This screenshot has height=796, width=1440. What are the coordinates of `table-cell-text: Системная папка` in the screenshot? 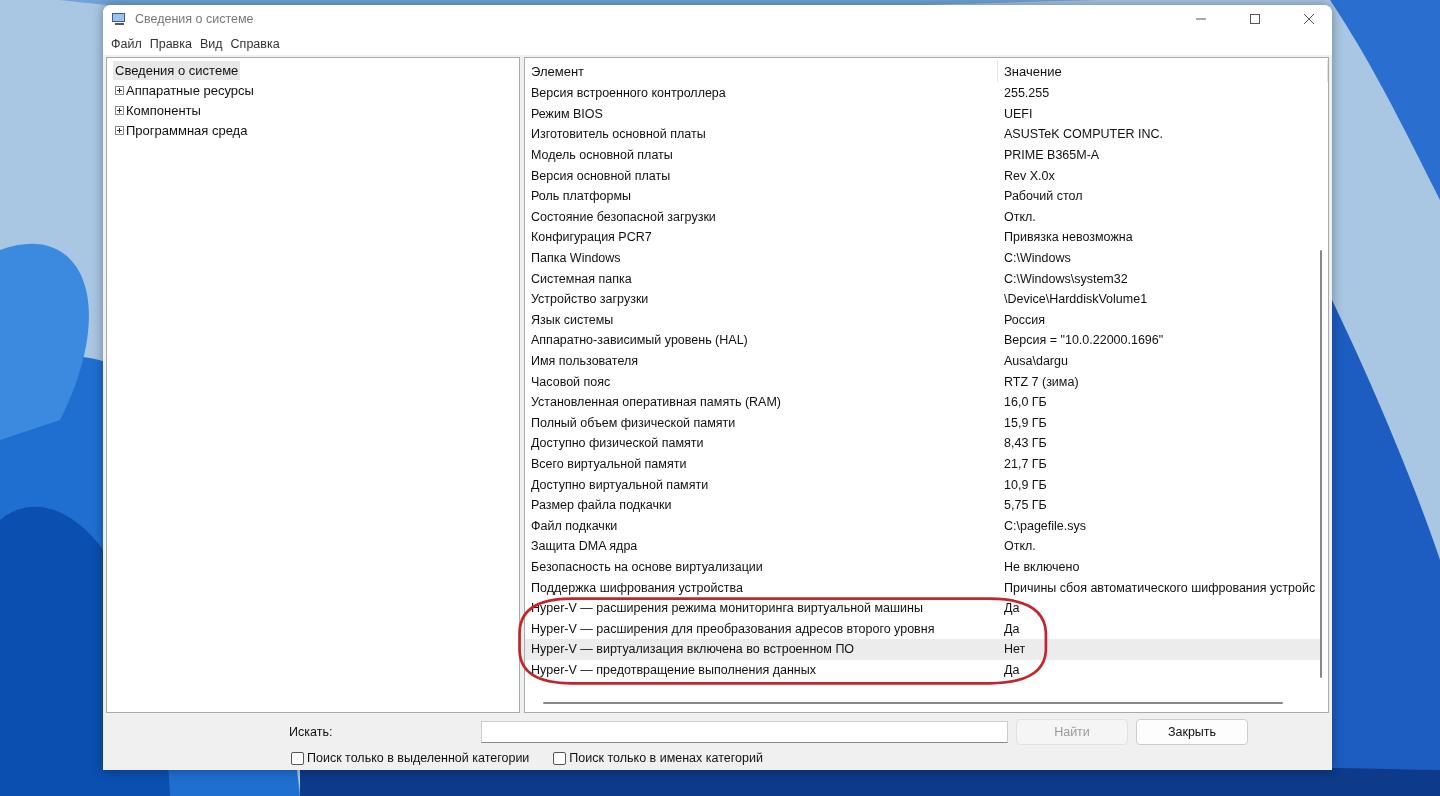 It's located at (581, 278).